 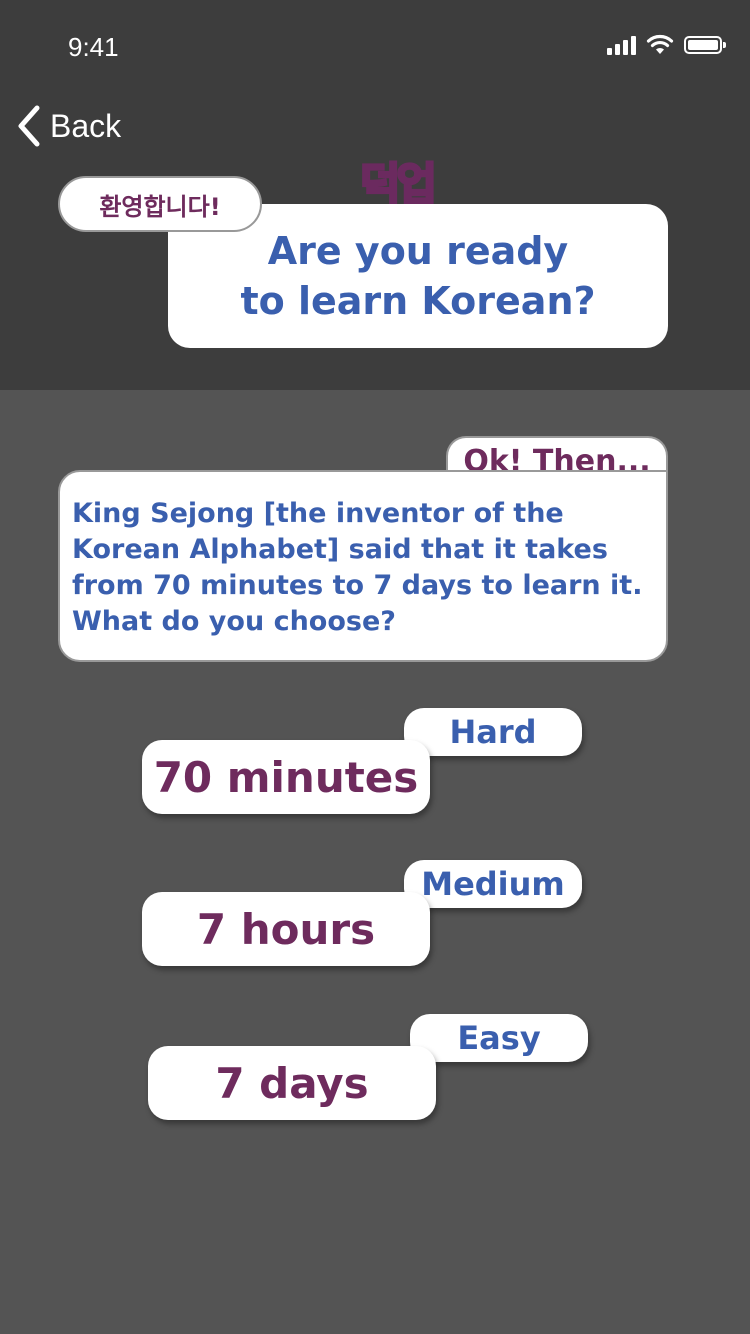 What do you see at coordinates (418, 301) in the screenshot?
I see `title-line-2: to learn Korean?` at bounding box center [418, 301].